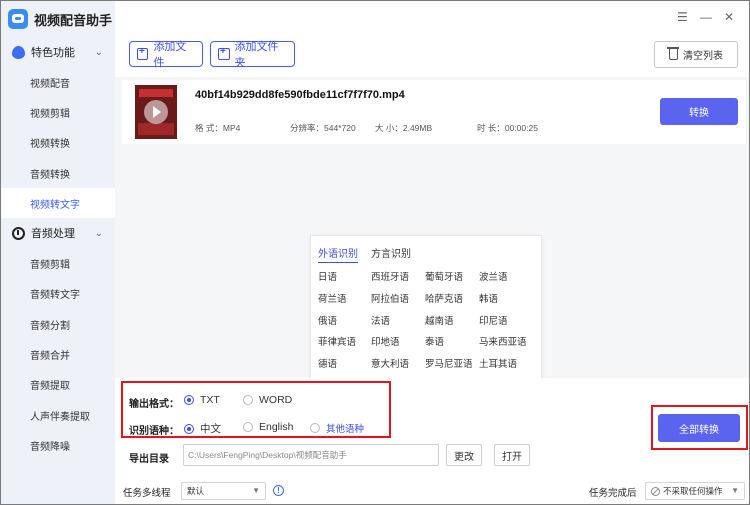 The width and height of the screenshot is (750, 505). What do you see at coordinates (147, 493) in the screenshot?
I see `threads-label: 任务多线程` at bounding box center [147, 493].